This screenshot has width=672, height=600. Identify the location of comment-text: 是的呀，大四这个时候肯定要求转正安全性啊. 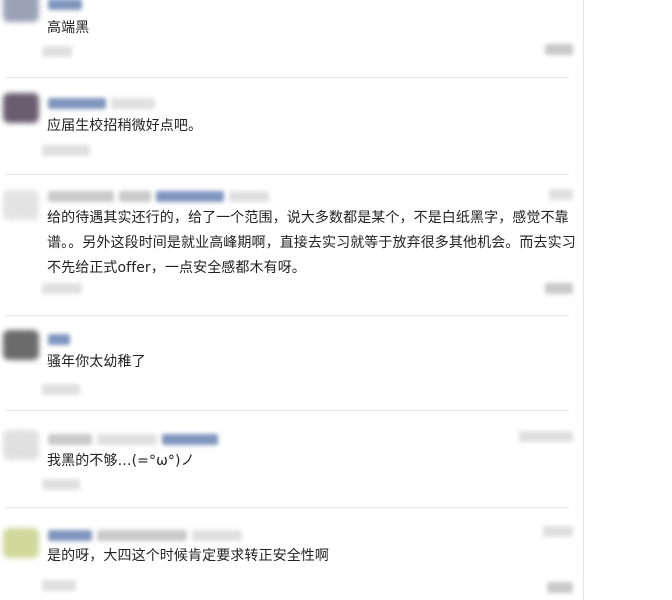
(188, 556).